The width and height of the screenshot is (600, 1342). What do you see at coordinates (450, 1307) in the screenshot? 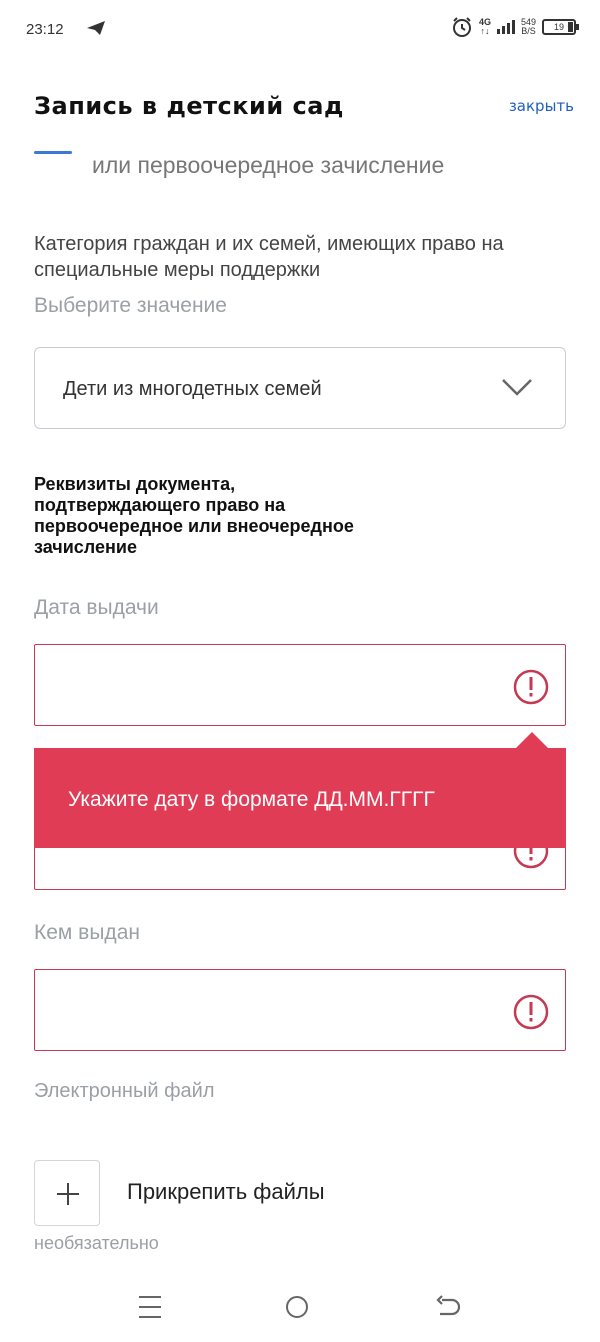
I see `back-icon` at bounding box center [450, 1307].